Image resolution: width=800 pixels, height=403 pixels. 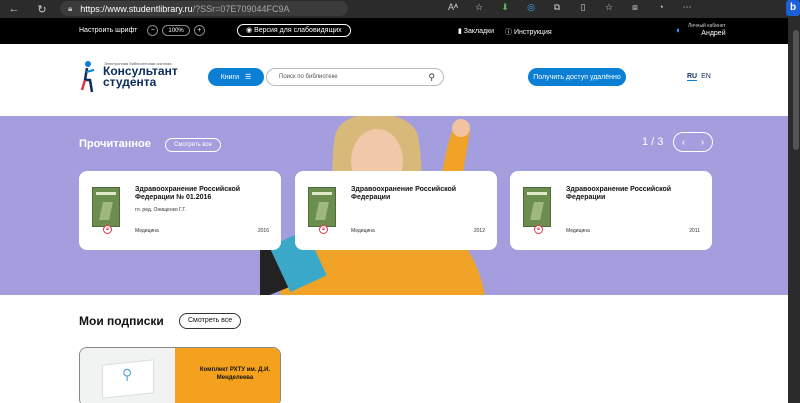 I want to click on favorite-icon: ☆, so click(x=479, y=7).